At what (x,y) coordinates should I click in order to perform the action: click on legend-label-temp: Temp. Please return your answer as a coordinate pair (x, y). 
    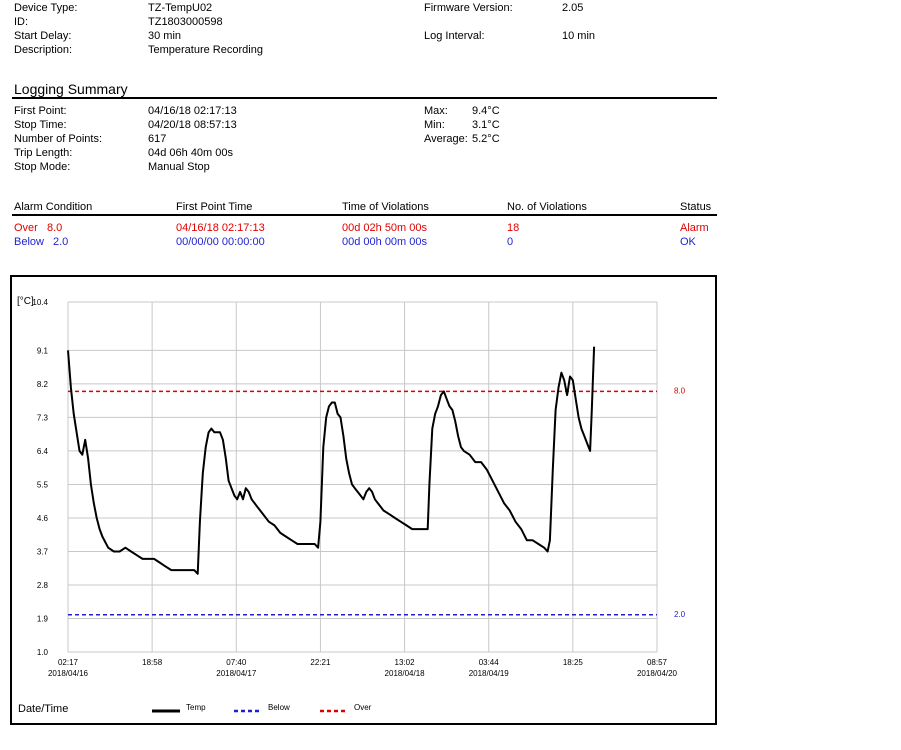
    Looking at the image, I should click on (196, 707).